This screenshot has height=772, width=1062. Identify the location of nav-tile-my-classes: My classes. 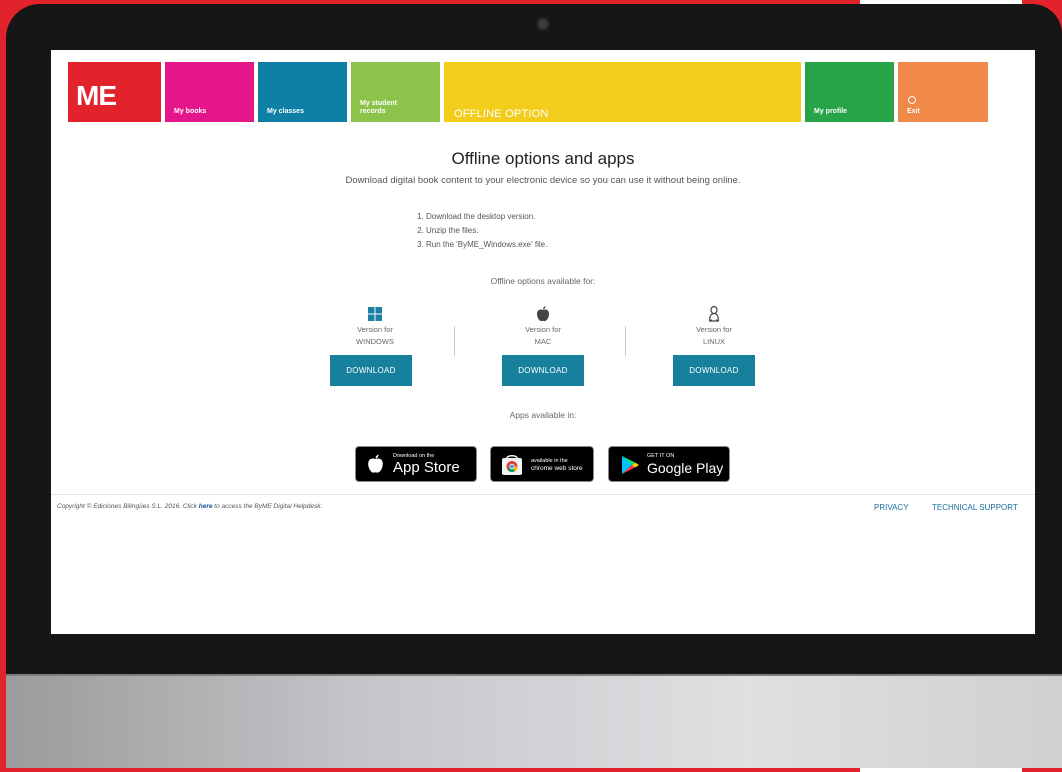
(302, 92).